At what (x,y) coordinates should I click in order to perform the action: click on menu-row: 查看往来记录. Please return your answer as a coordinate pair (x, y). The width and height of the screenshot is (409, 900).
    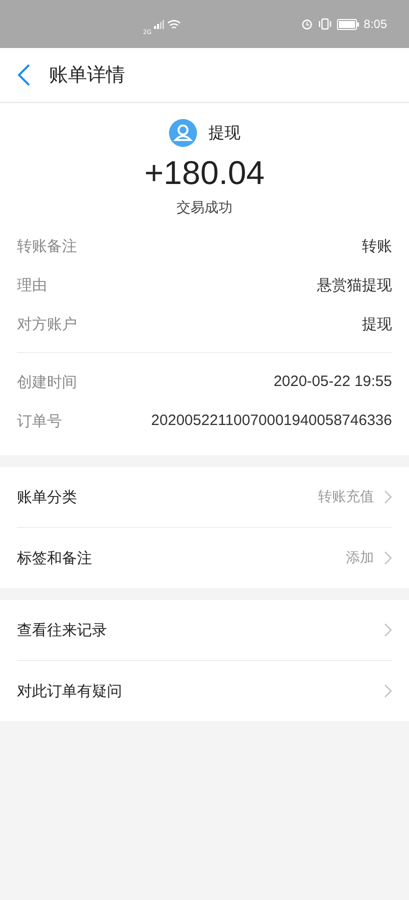
    Looking at the image, I should click on (204, 630).